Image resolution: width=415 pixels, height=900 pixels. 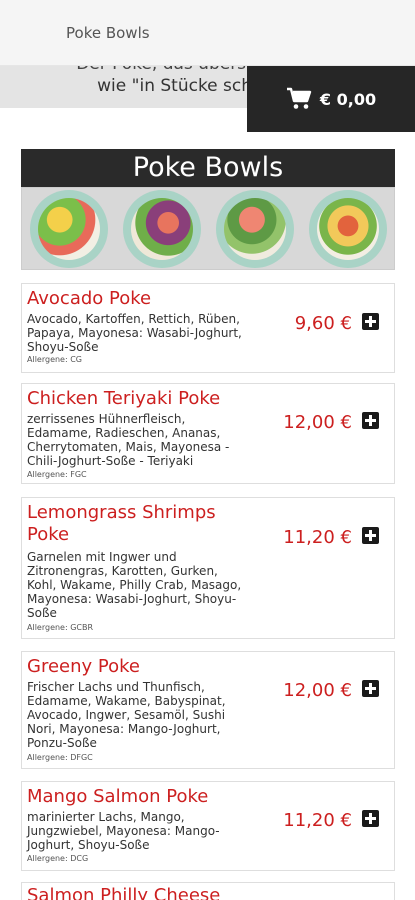 What do you see at coordinates (57, 474) in the screenshot?
I see `item-allergens: Allergene: FGC` at bounding box center [57, 474].